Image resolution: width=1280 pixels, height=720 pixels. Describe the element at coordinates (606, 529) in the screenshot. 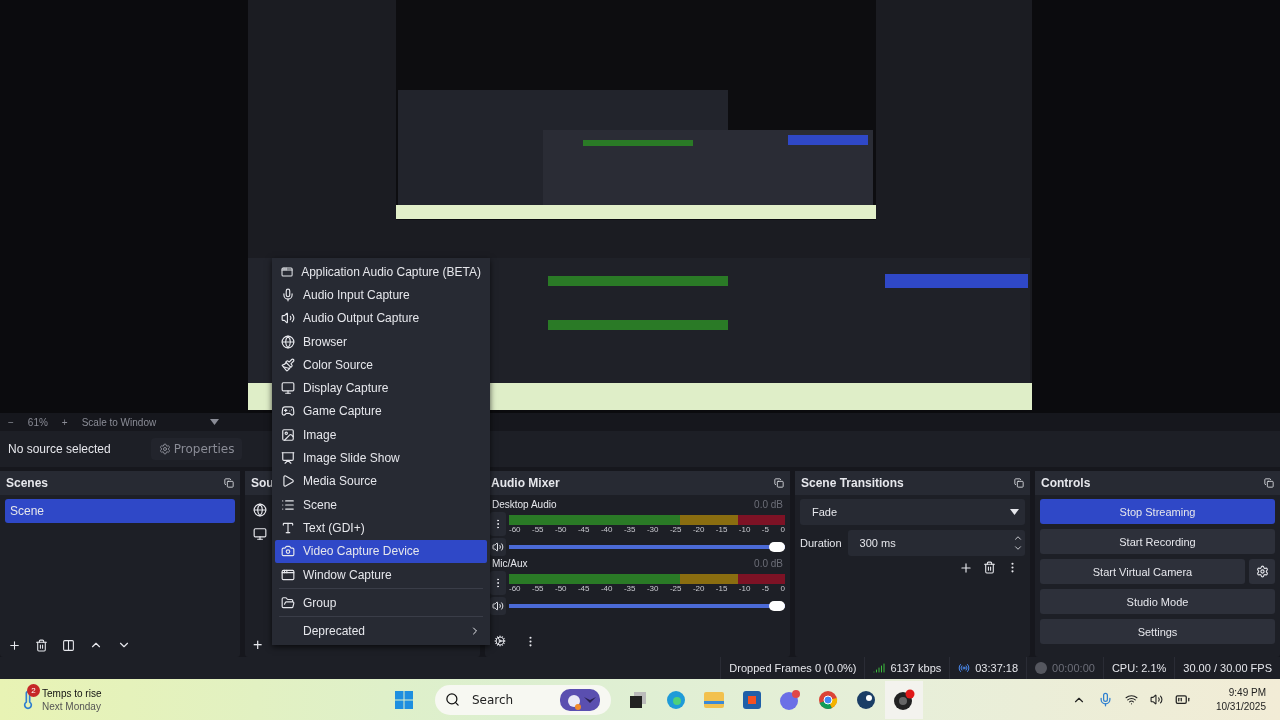

I see `meter-tick-label: -40` at that location.